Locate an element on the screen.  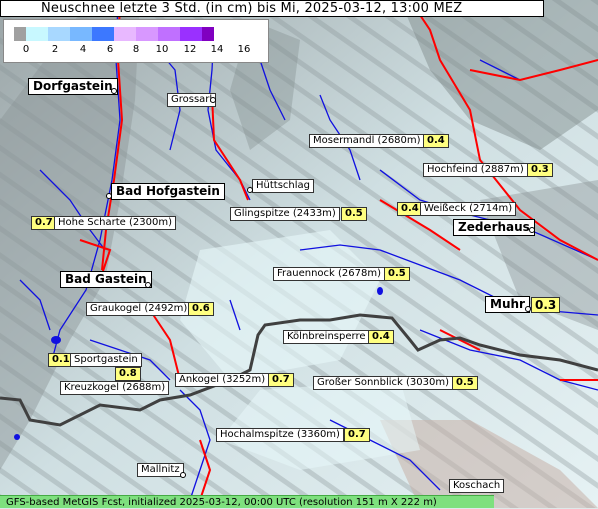
place-label-glingspitze: Glingspitze (2433m) is located at coordinates (285, 214).